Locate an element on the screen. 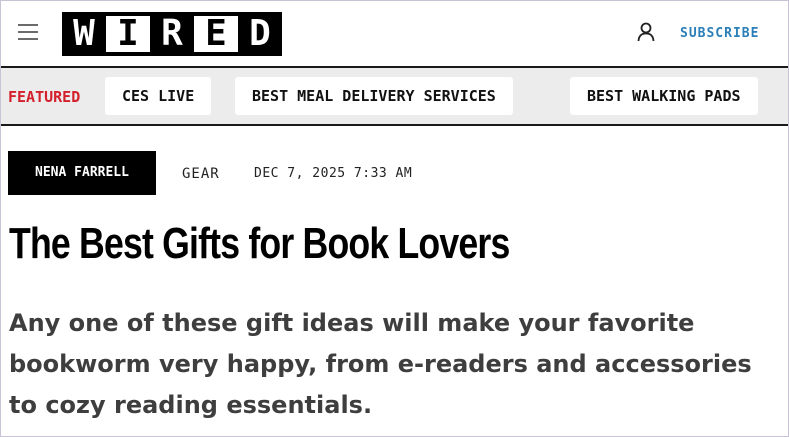  wired-logo: W I R E D is located at coordinates (172, 34).